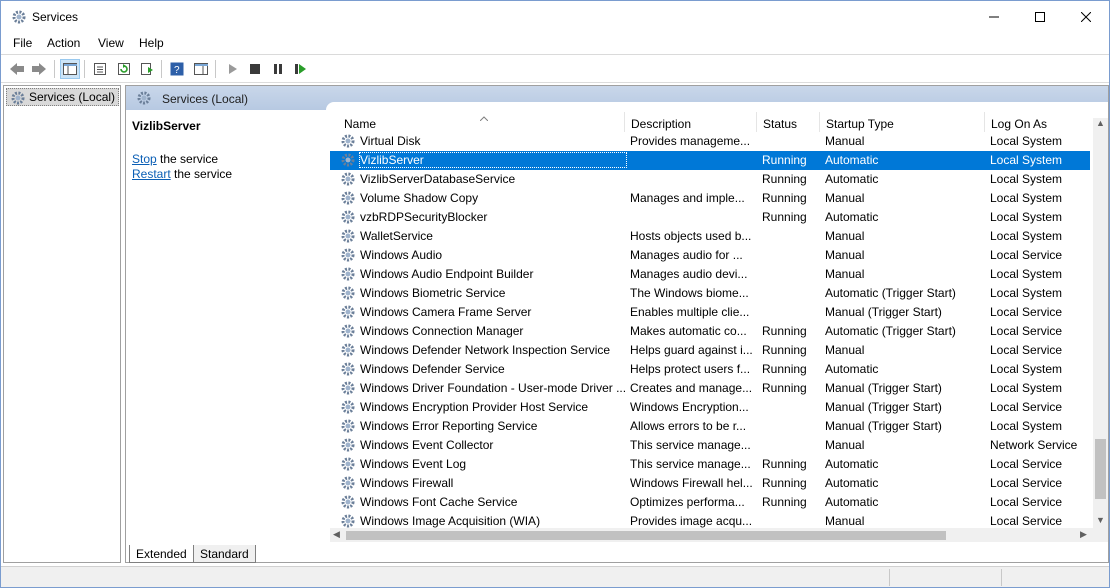  Describe the element at coordinates (845, 141) in the screenshot. I see `service-startup-type: Manual` at that location.